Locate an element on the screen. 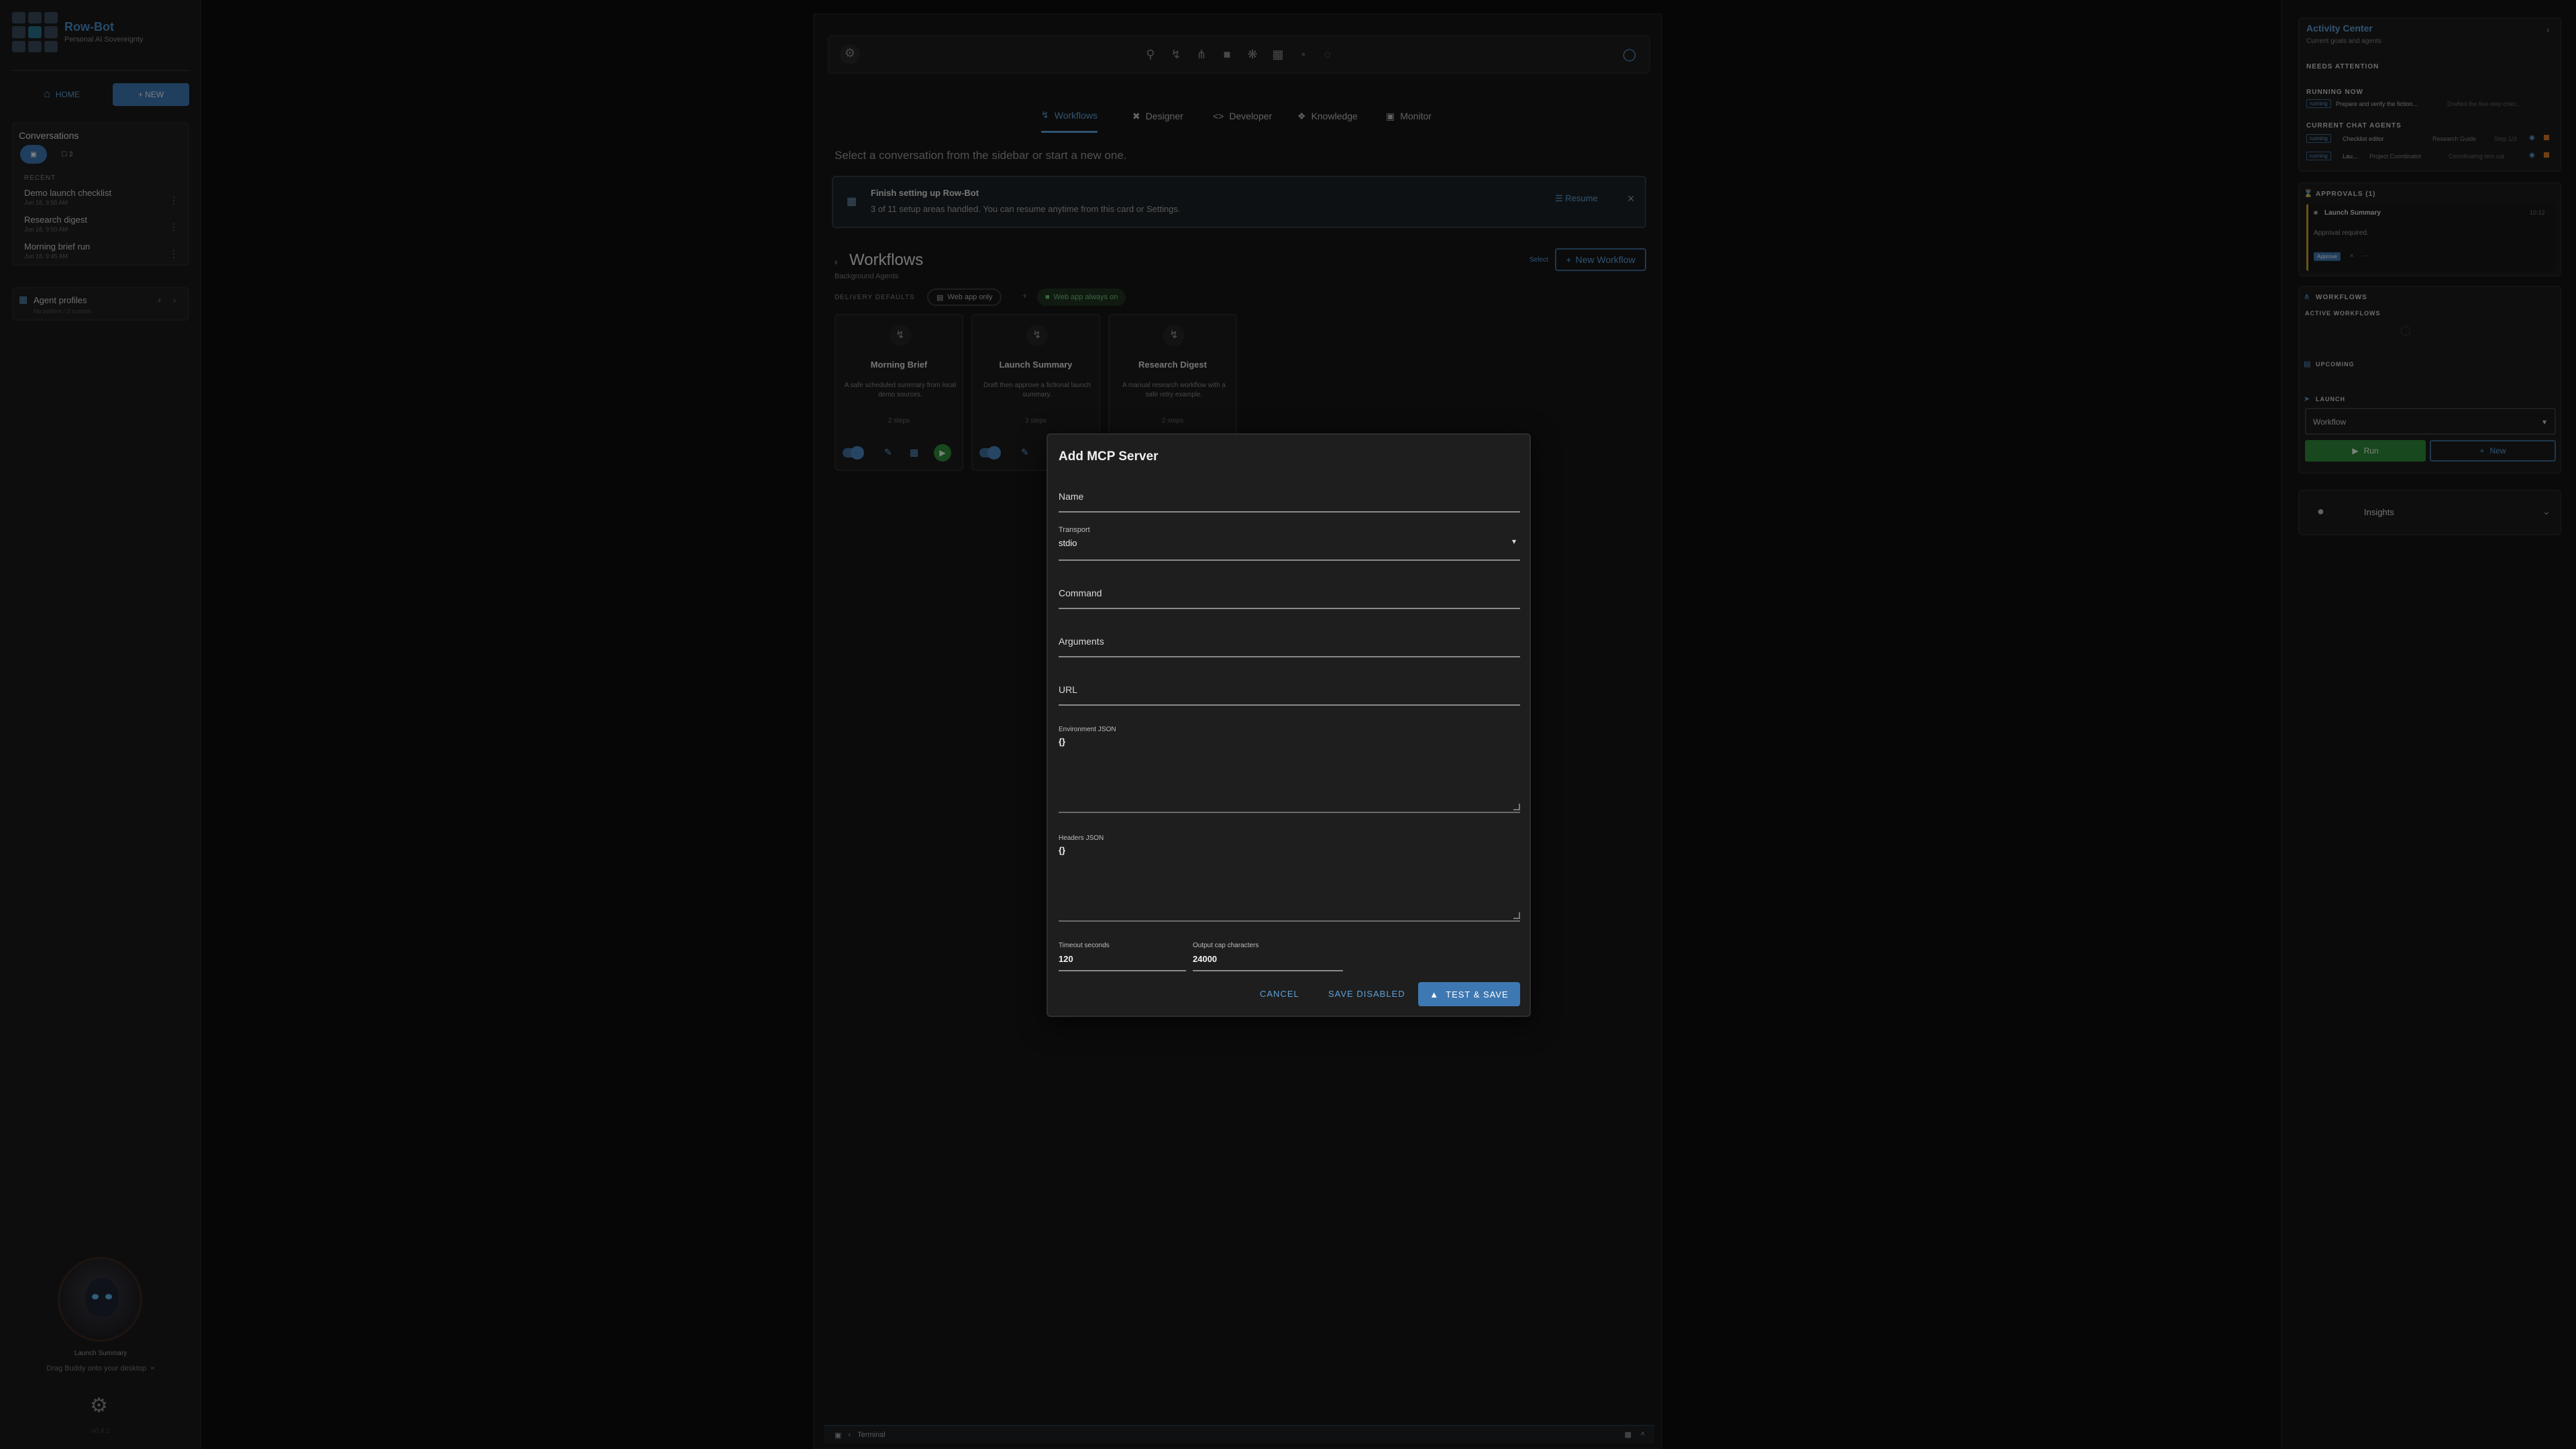  flask-icon: ▲ is located at coordinates (1435, 994).